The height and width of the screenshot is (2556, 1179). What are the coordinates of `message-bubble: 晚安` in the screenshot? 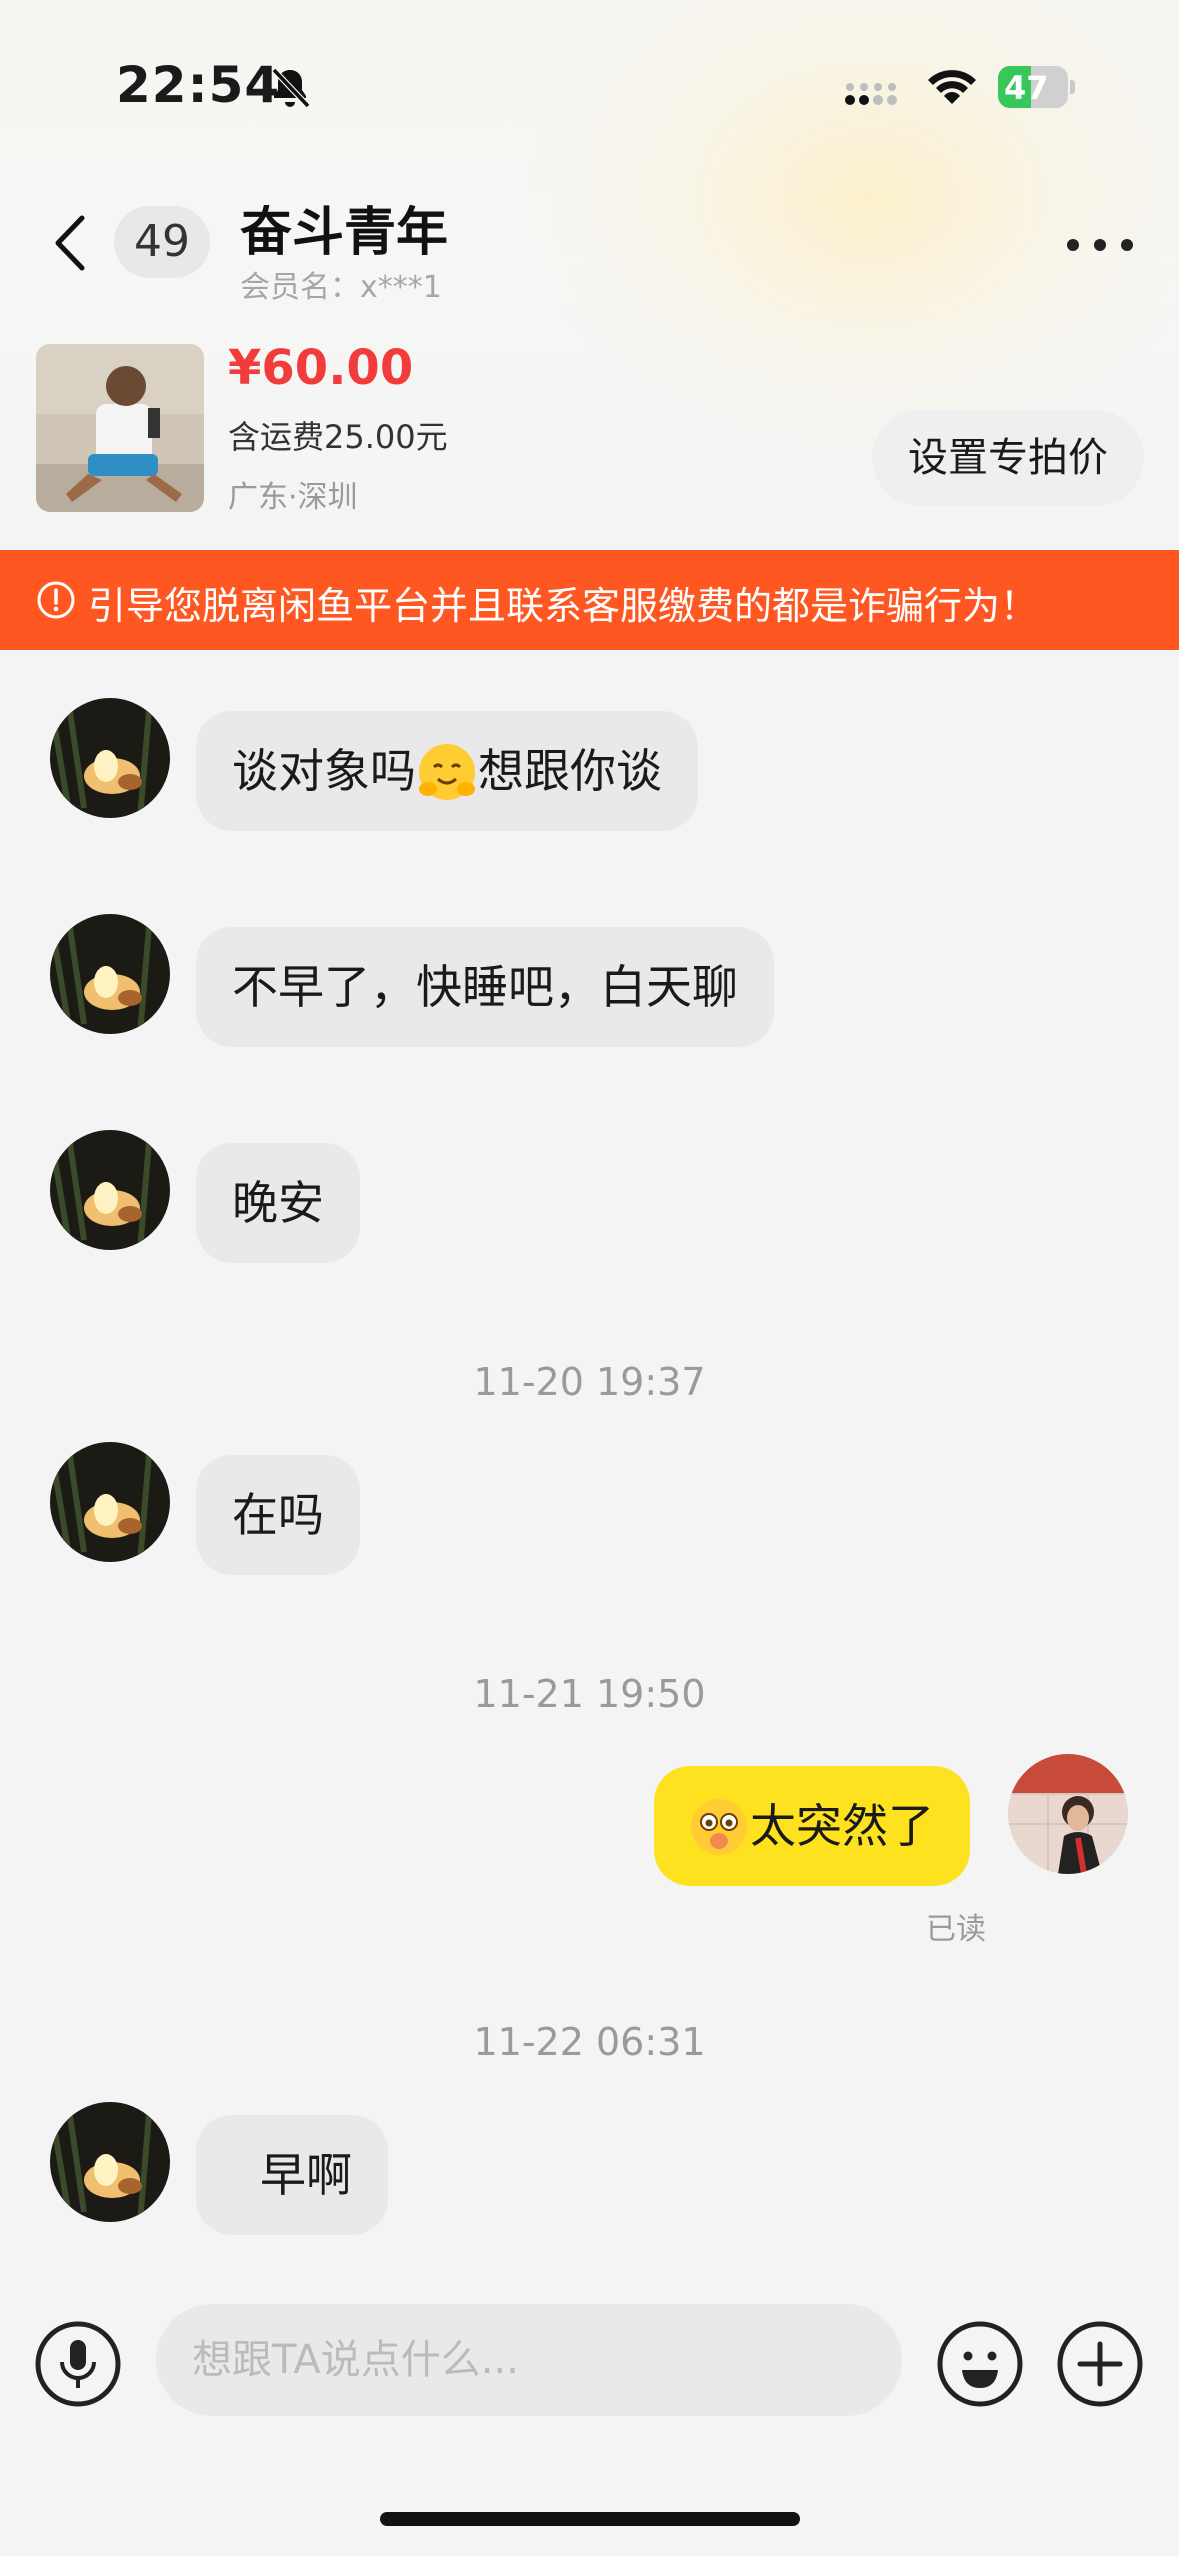 It's located at (278, 1203).